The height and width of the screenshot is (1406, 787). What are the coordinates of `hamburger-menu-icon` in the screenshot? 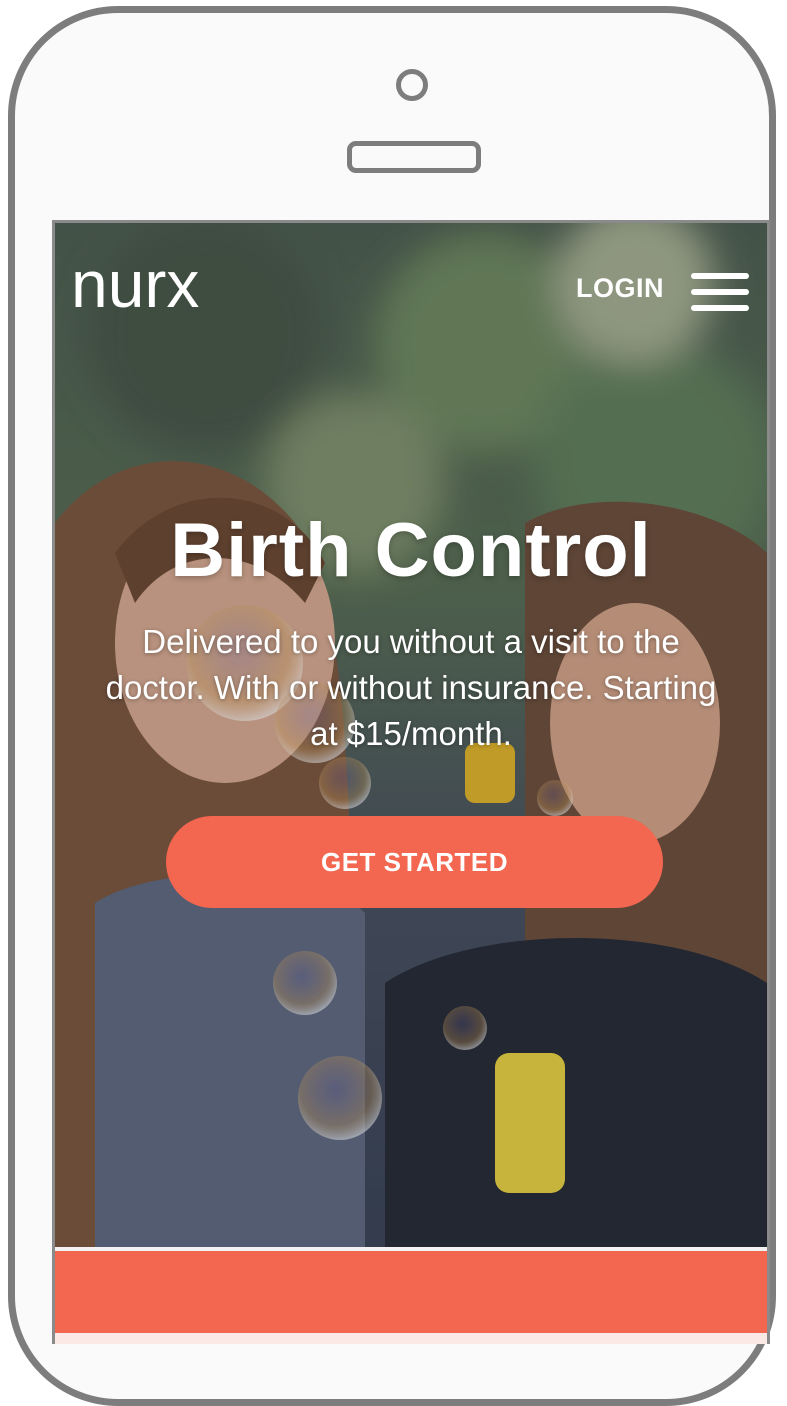 It's located at (720, 293).